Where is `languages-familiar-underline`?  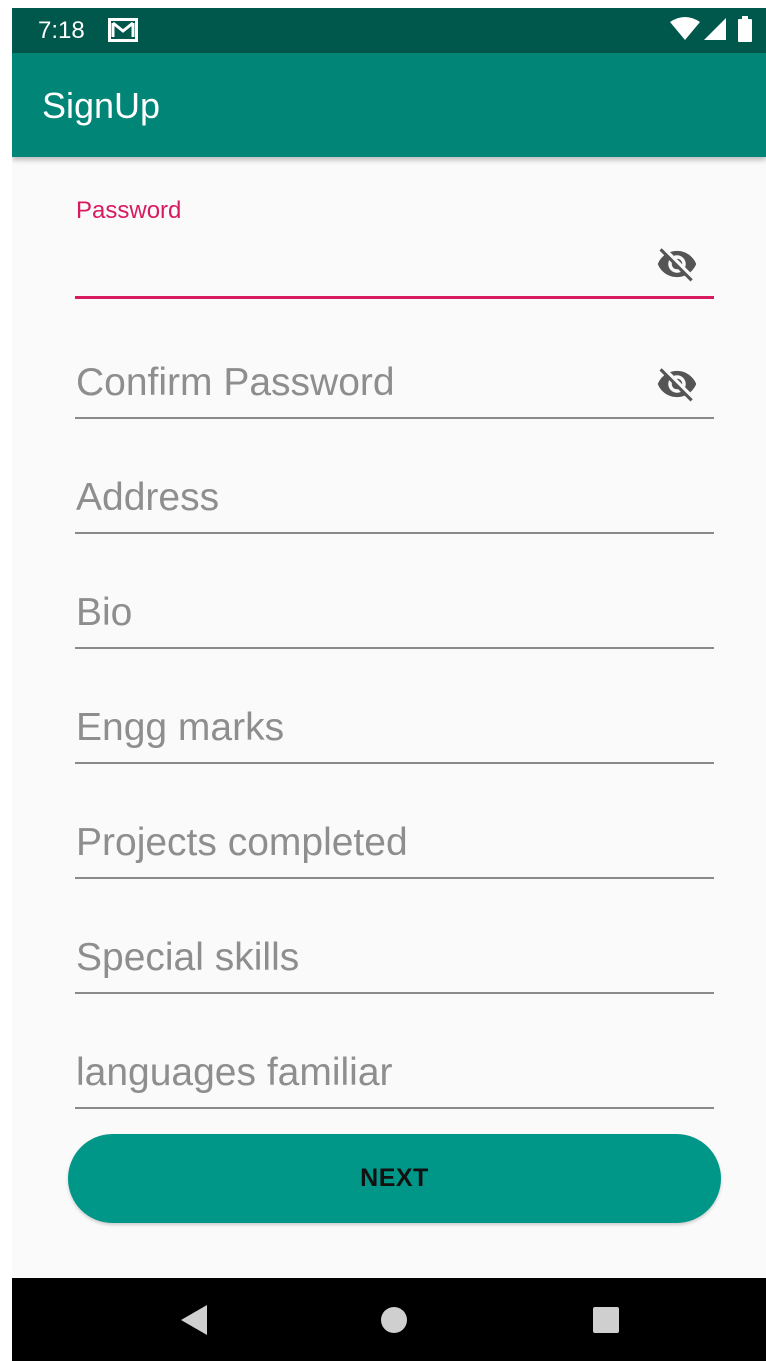 languages-familiar-underline is located at coordinates (394, 1108).